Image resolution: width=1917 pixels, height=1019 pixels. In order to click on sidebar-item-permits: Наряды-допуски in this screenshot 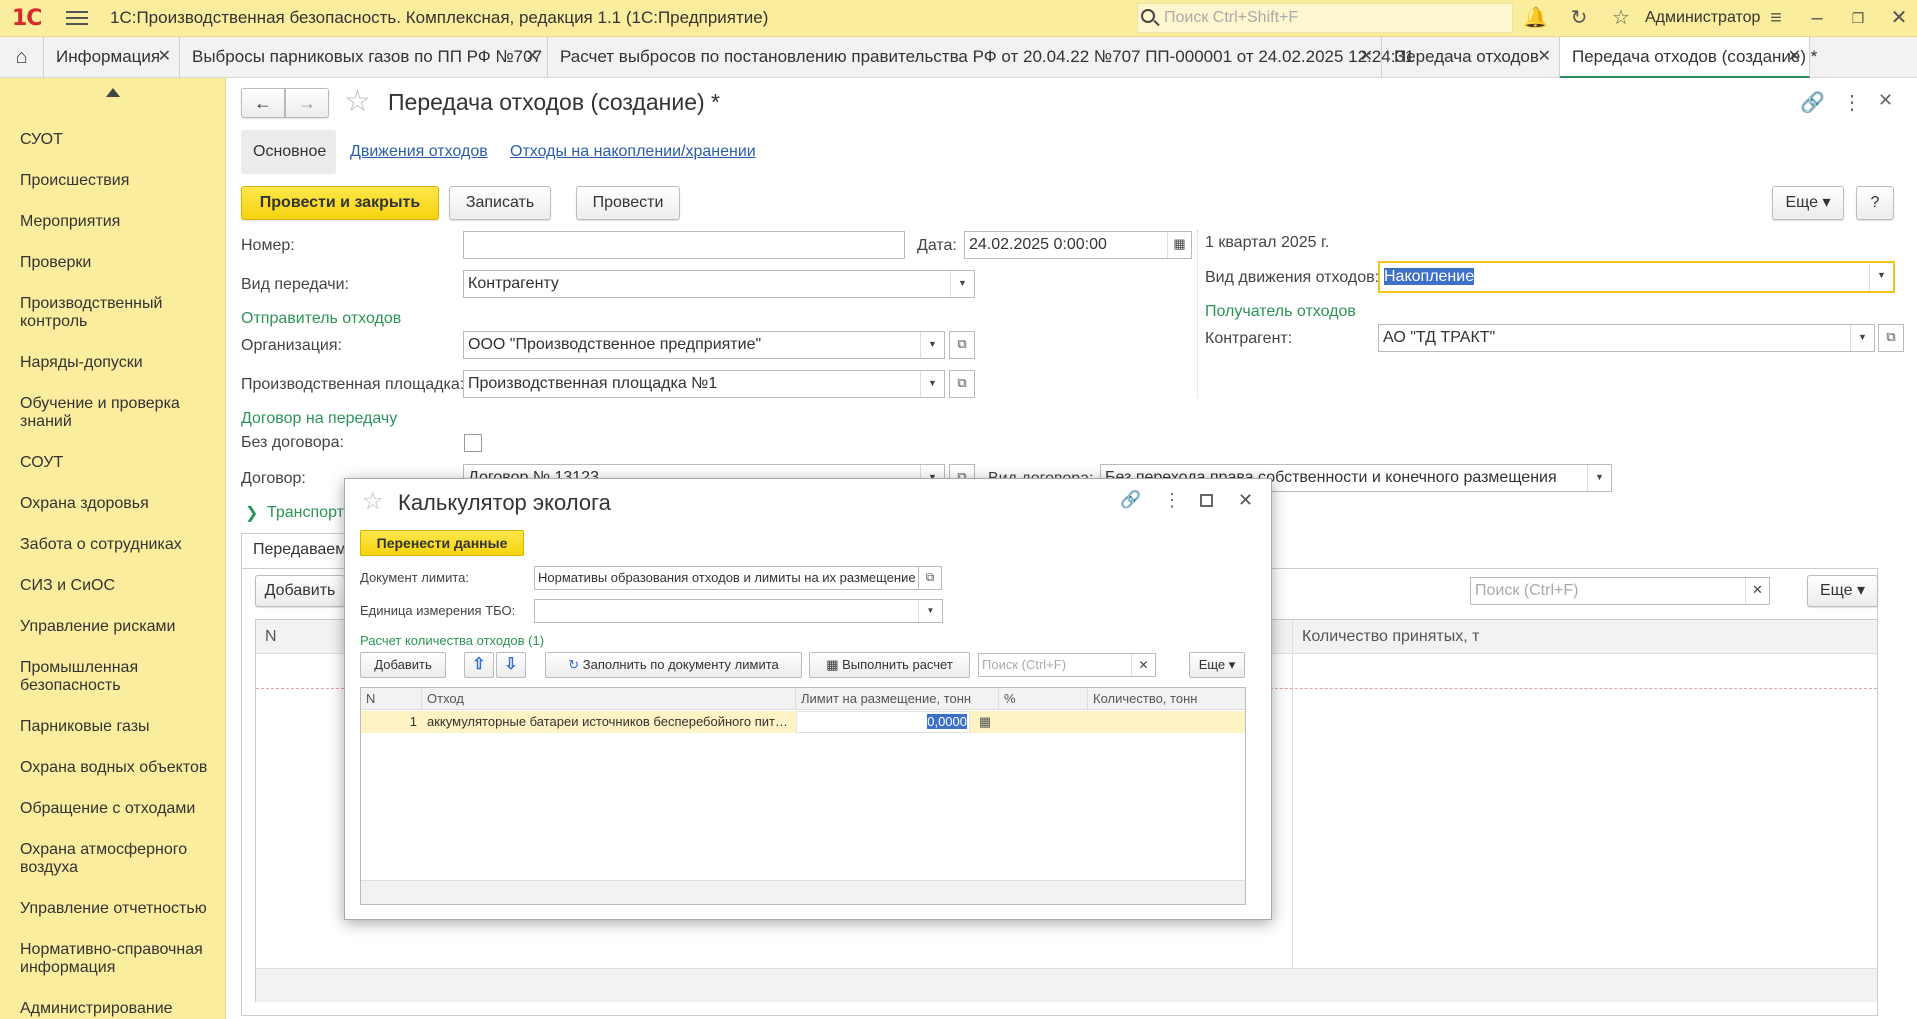, I will do `click(115, 363)`.